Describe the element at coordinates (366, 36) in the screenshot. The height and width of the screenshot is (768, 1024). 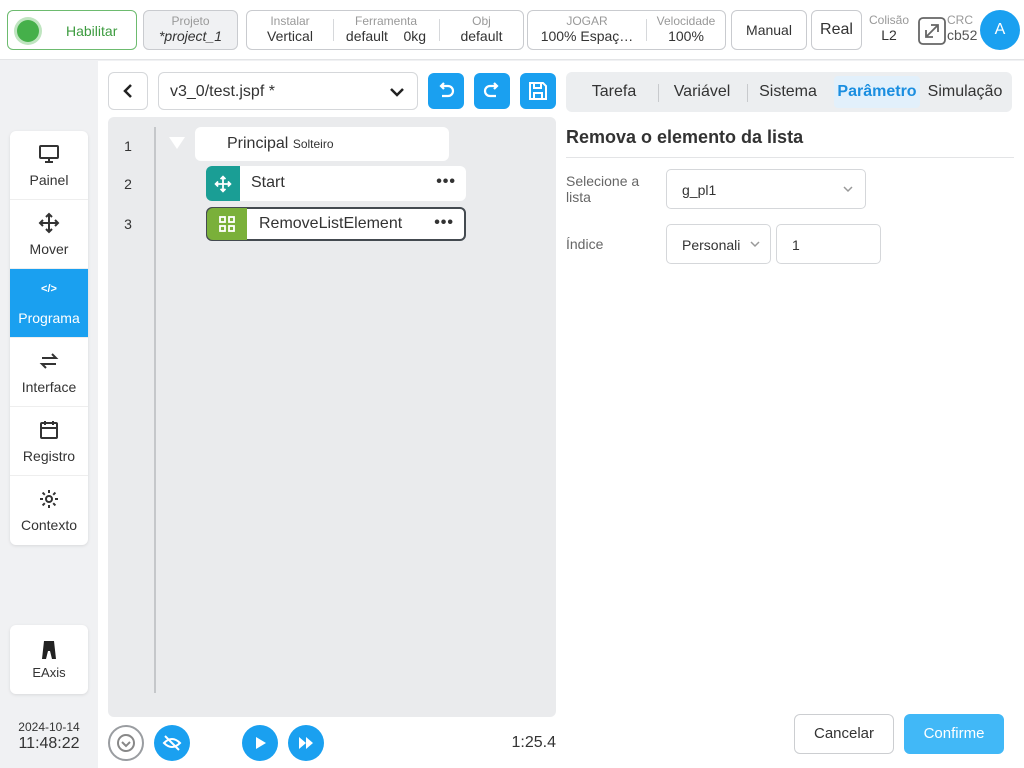
I see `tool-value: default` at that location.